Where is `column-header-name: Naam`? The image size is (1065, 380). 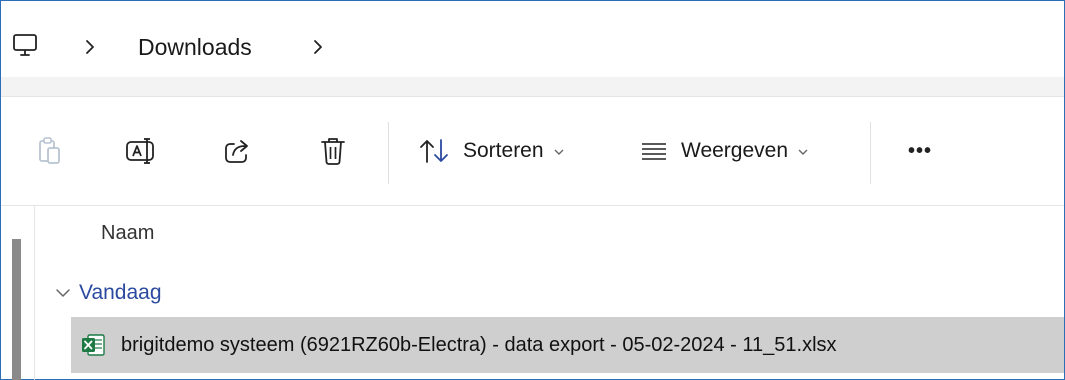 column-header-name: Naam is located at coordinates (127, 233).